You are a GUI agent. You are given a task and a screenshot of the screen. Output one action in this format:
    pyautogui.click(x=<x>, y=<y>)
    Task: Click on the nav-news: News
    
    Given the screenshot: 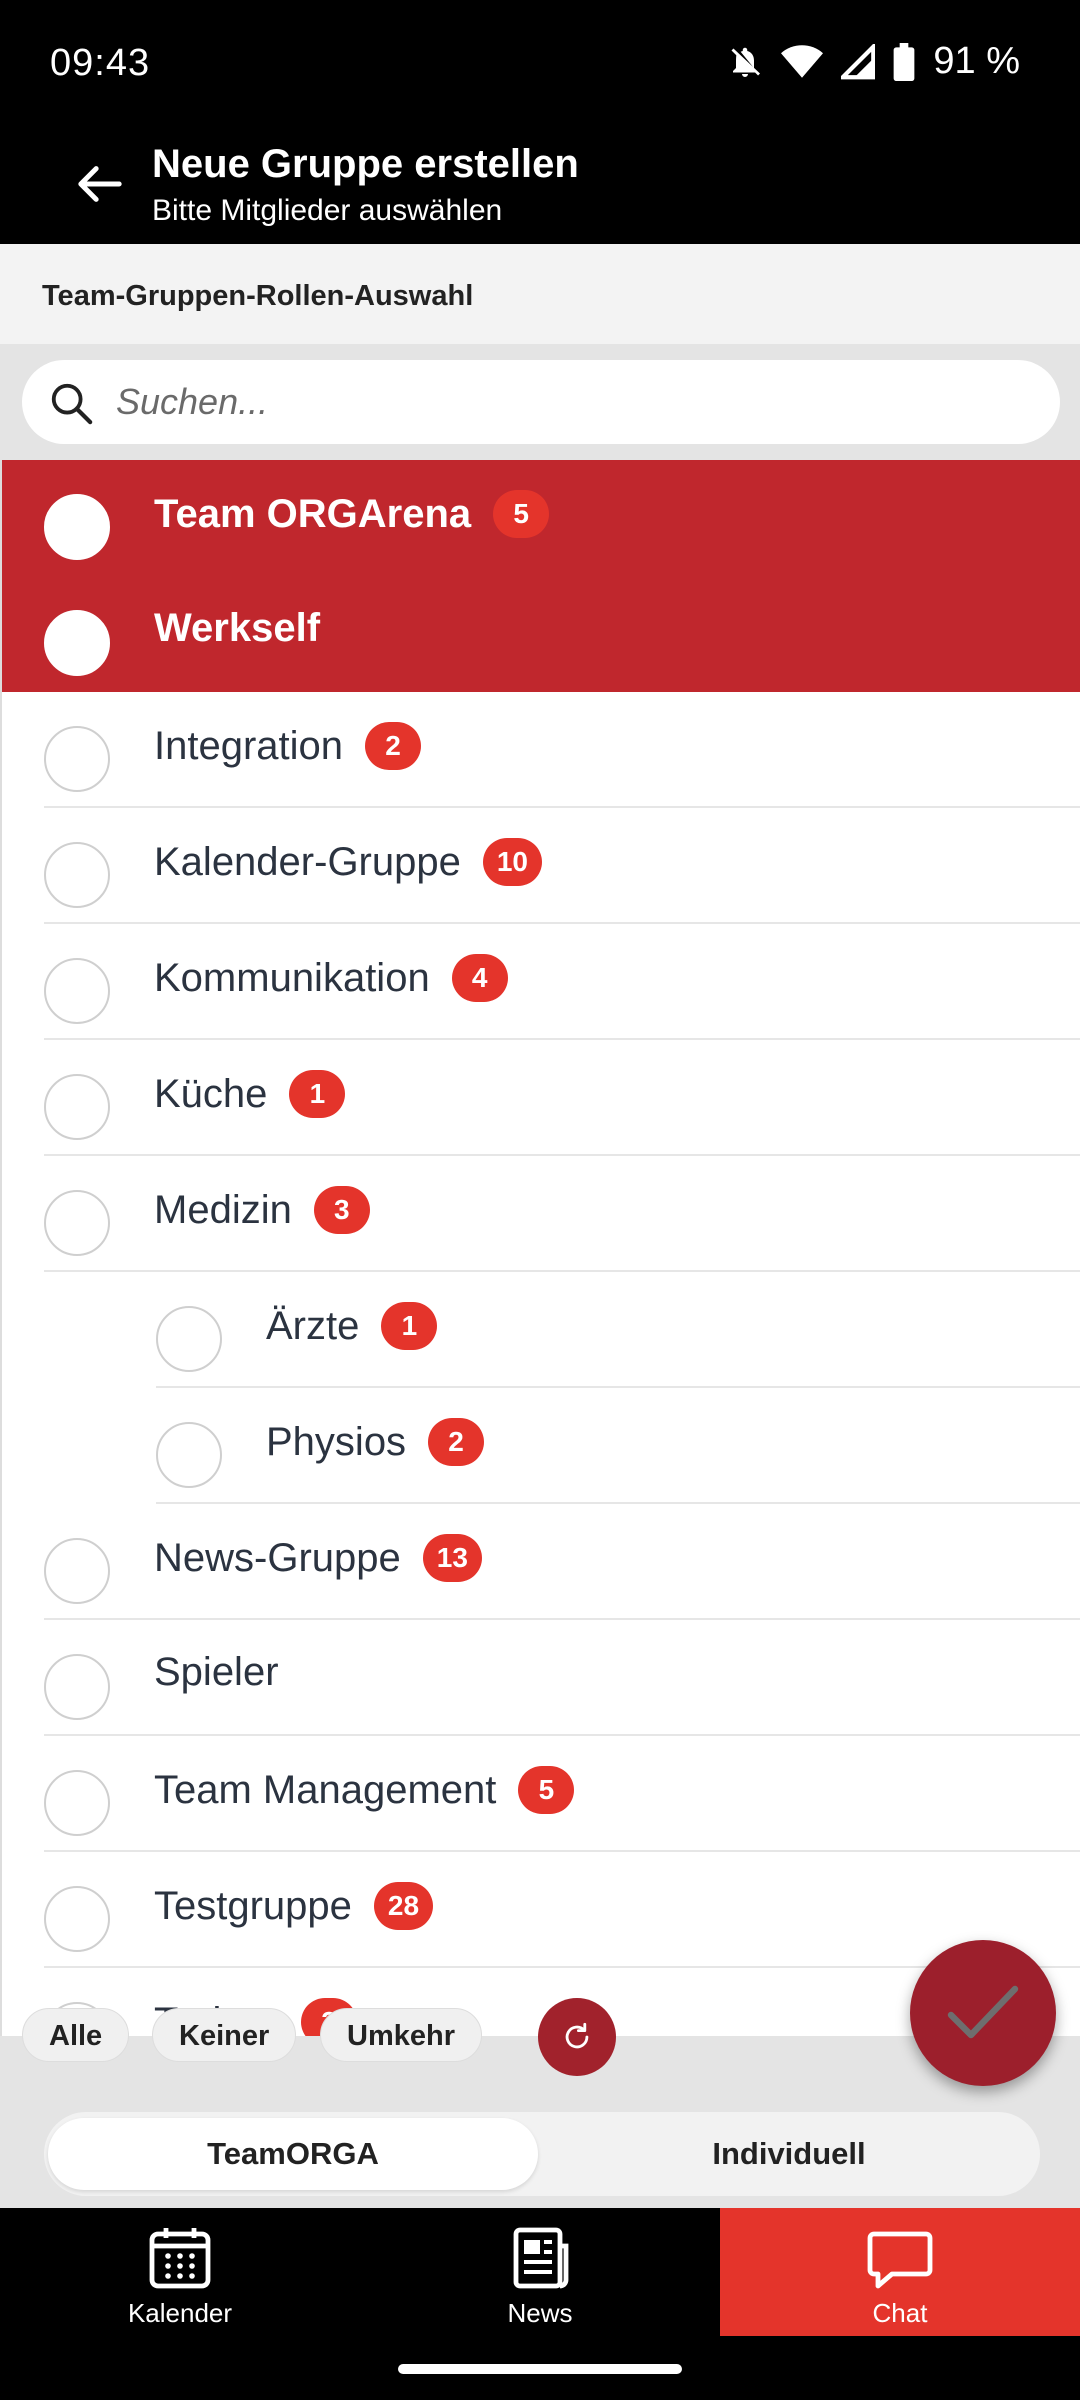 What is the action you would take?
    pyautogui.click(x=540, y=2272)
    